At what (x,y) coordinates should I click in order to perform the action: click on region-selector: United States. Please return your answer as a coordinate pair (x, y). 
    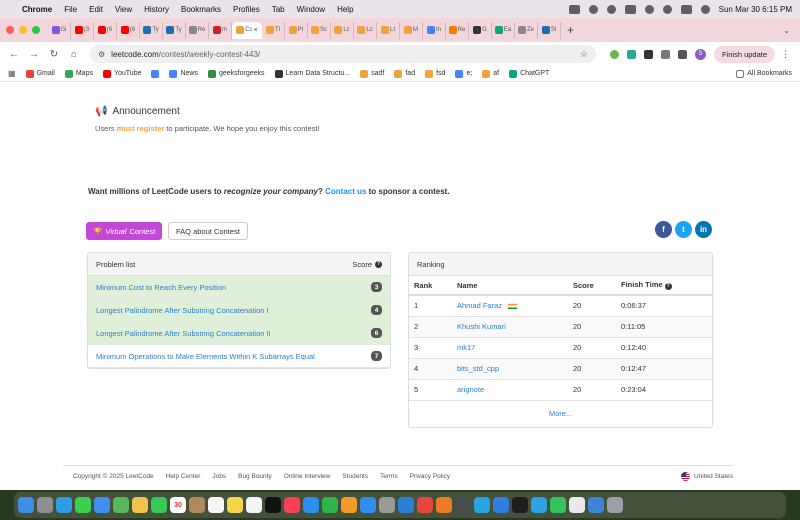
    Looking at the image, I should click on (706, 476).